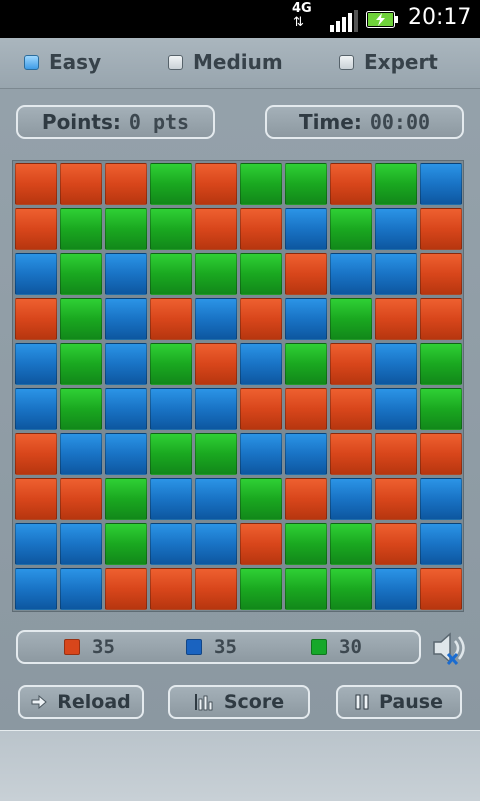 The height and width of the screenshot is (801, 480). I want to click on checkbox-expert, so click(346, 62).